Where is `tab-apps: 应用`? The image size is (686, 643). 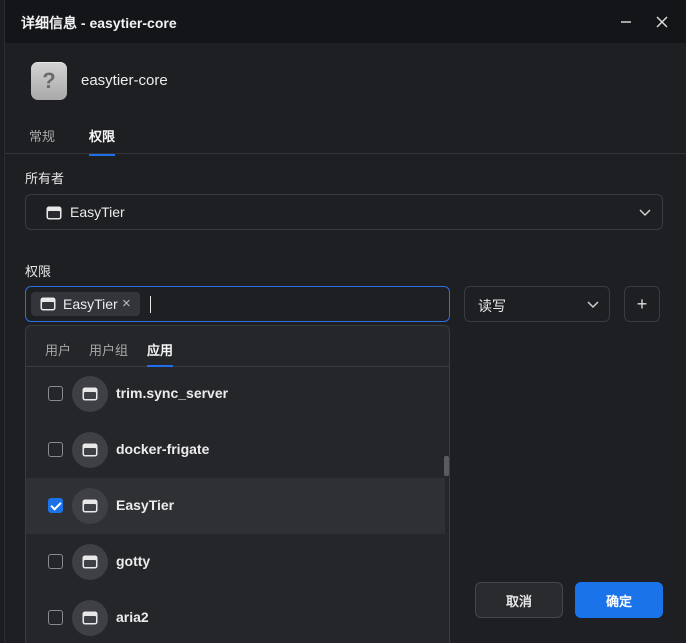
tab-apps: 应用 is located at coordinates (160, 353).